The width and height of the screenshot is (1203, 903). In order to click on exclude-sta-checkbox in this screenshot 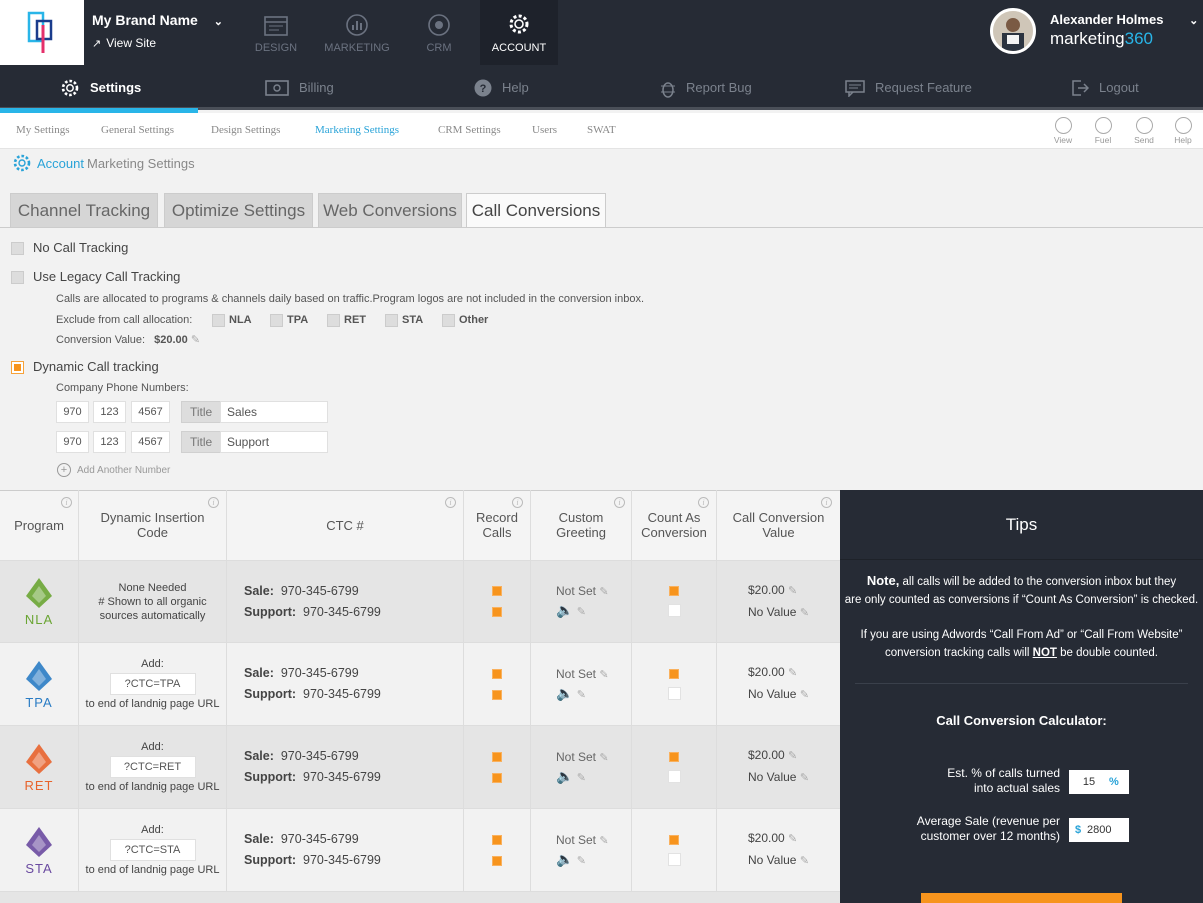, I will do `click(391, 320)`.